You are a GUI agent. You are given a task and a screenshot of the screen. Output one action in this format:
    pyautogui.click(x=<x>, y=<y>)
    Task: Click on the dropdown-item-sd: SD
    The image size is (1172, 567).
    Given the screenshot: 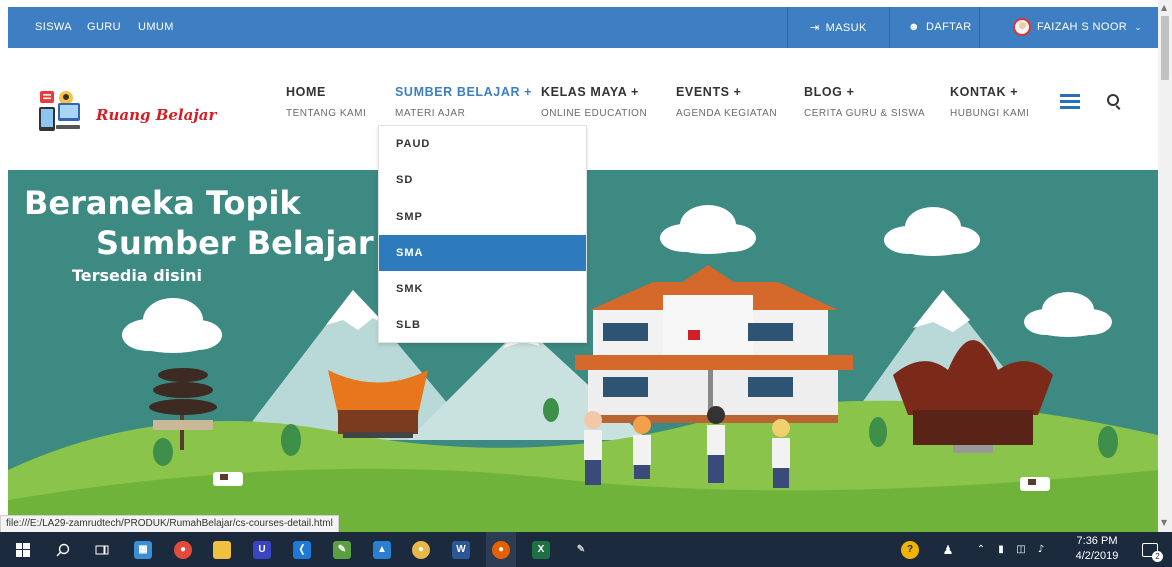 What is the action you would take?
    pyautogui.click(x=482, y=180)
    